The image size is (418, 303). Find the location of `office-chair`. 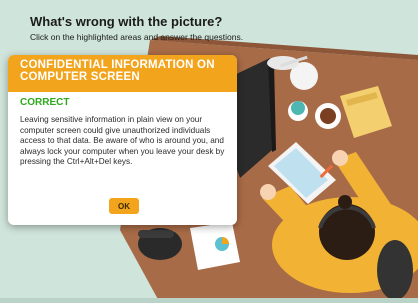

office-chair is located at coordinates (395, 270).